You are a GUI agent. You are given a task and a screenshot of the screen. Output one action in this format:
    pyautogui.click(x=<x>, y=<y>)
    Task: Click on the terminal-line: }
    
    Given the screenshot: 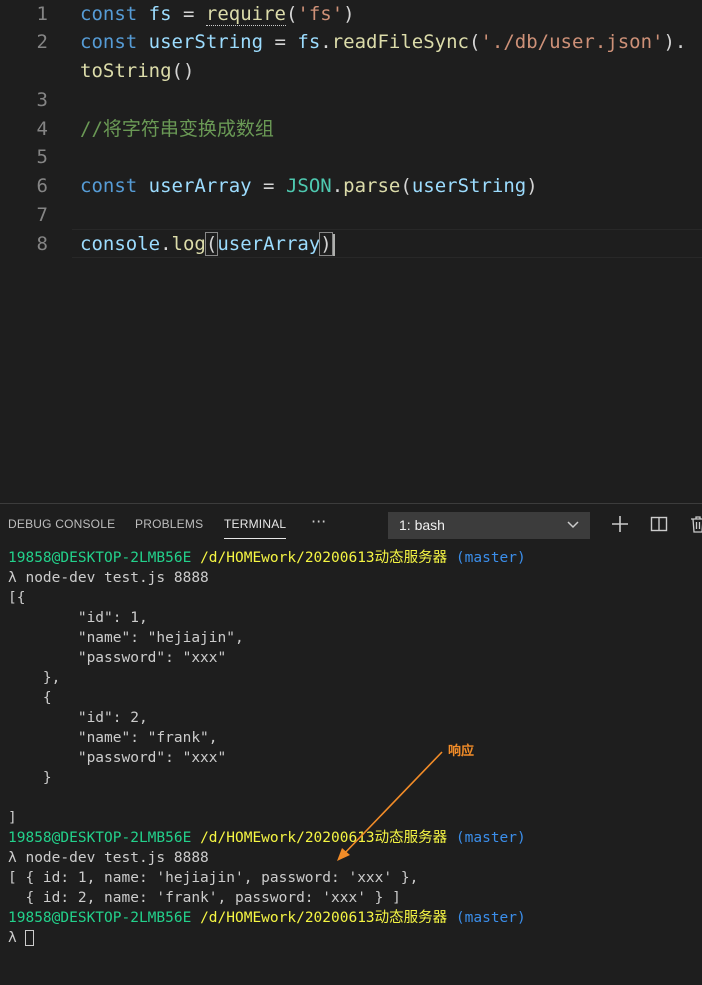 What is the action you would take?
    pyautogui.click(x=30, y=778)
    